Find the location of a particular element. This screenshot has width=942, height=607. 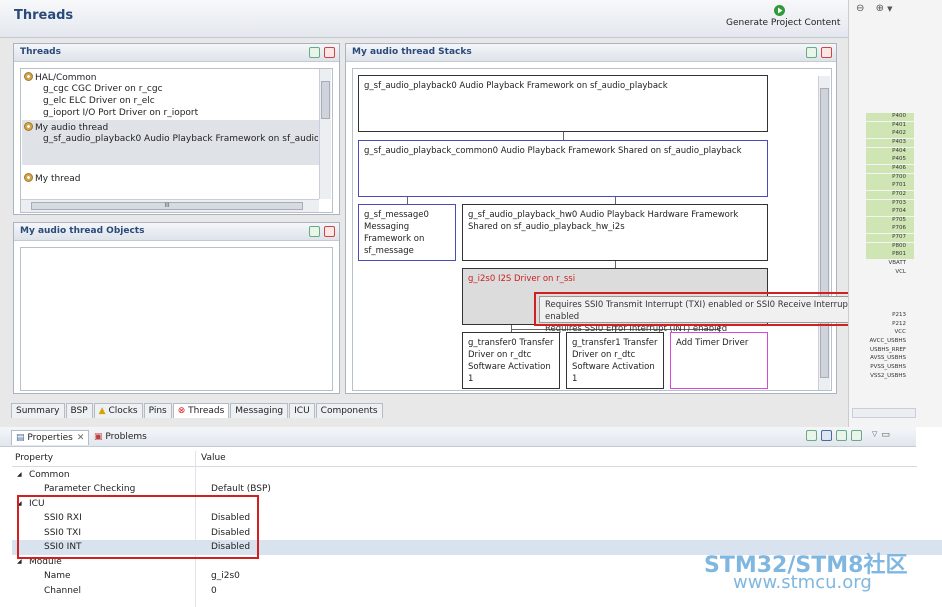

properties-toolbar: ▽ ▭ is located at coordinates (848, 435).